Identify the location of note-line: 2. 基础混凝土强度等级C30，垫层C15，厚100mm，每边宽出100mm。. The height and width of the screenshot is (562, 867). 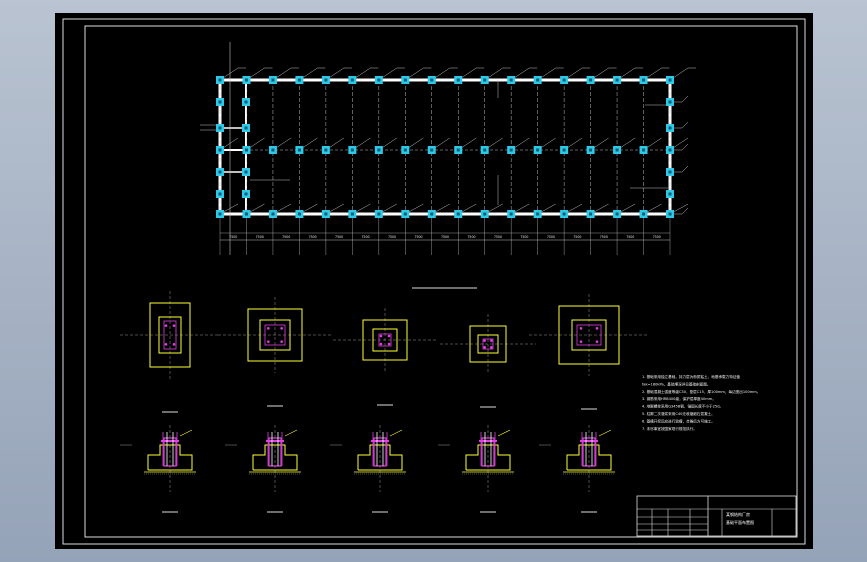
(701, 391).